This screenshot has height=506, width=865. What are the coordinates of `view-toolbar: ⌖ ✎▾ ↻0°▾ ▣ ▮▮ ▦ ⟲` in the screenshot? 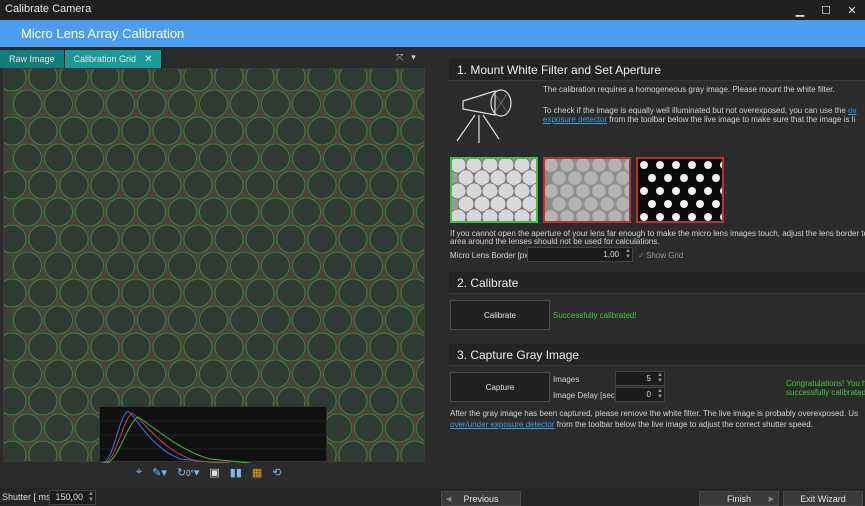 It's located at (209, 472).